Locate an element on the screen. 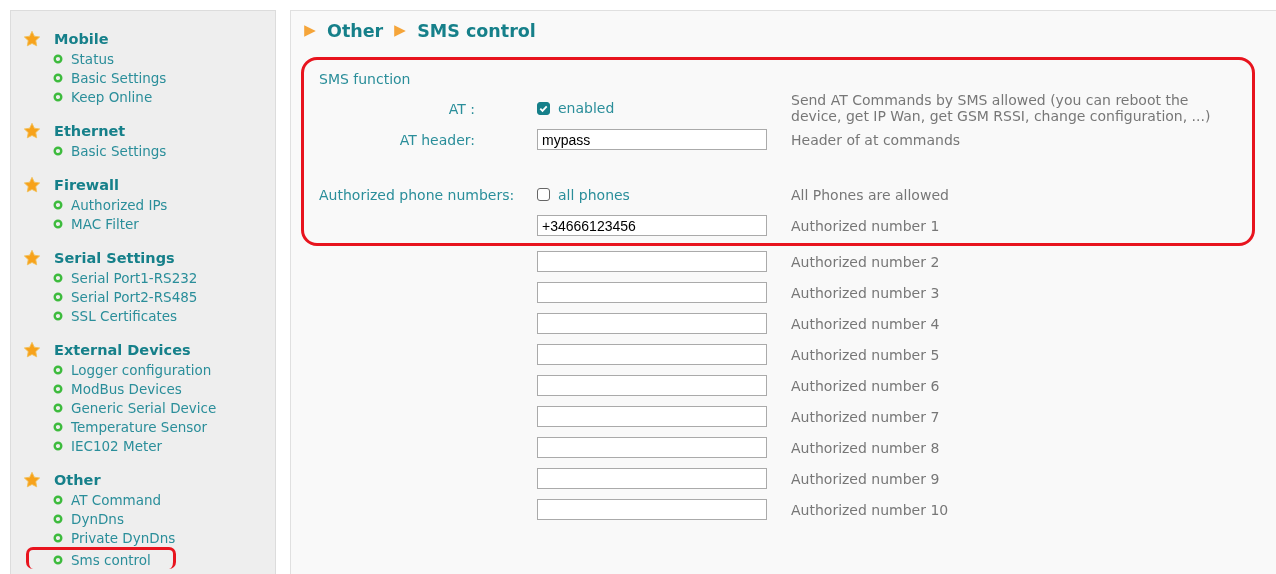  field-description: Authorized number 5 is located at coordinates (866, 354).